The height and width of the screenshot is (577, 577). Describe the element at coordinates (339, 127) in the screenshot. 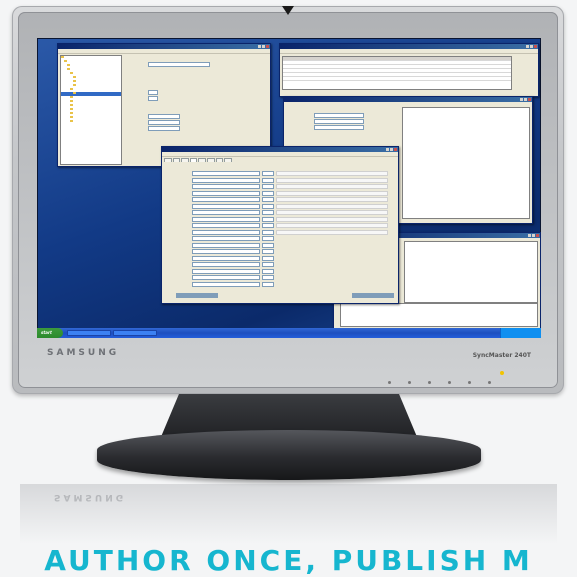

I see `prop-field-c` at that location.